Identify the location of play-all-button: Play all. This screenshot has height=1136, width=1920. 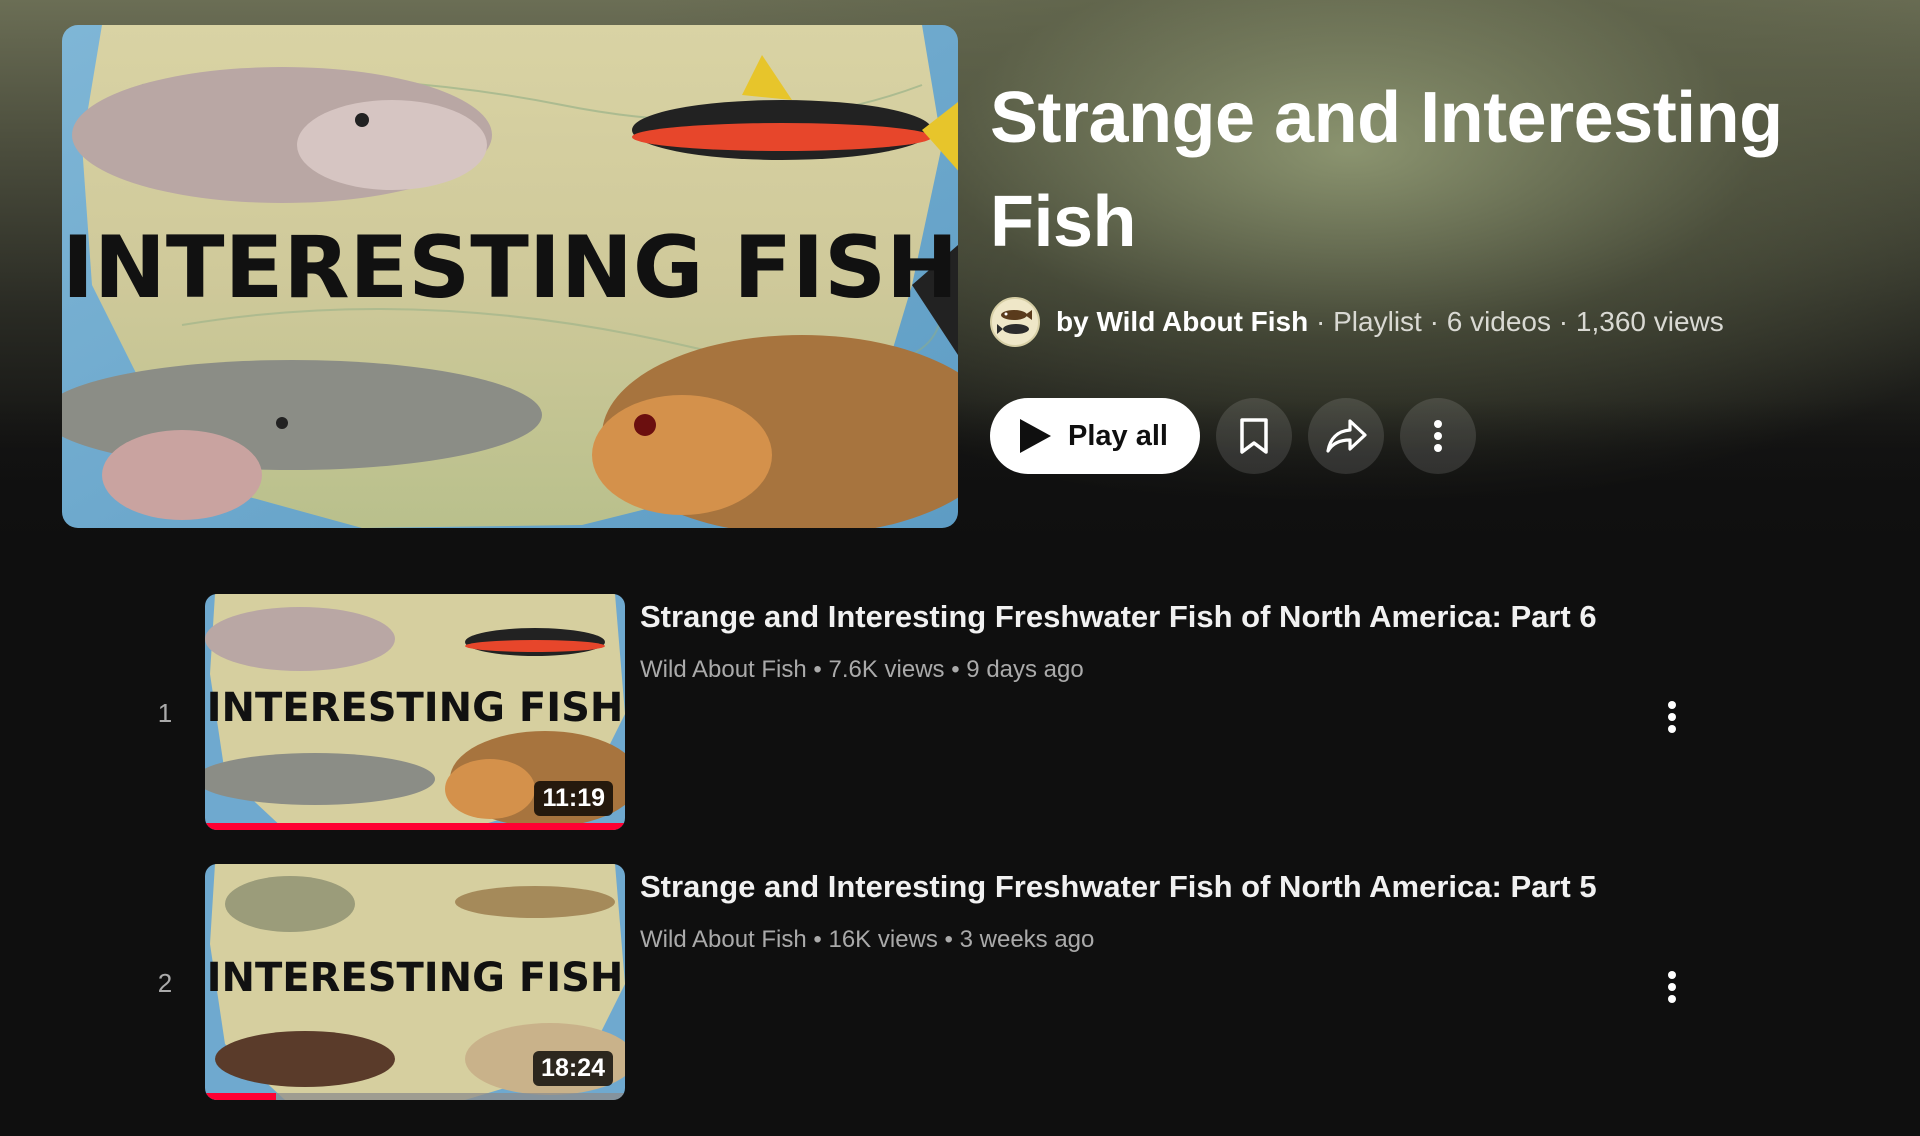
(1095, 436).